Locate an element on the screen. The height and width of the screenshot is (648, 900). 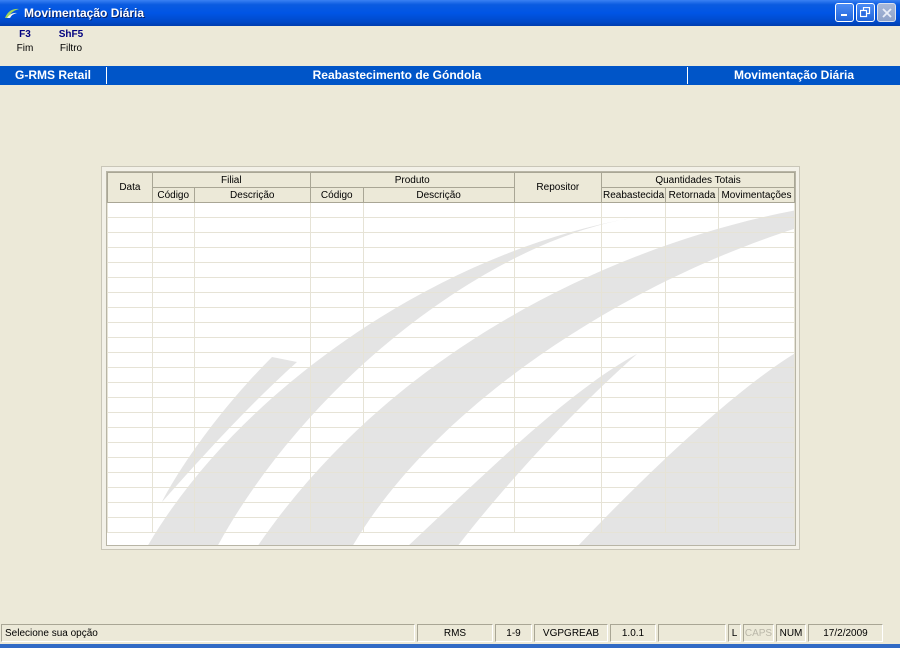
fkey-shf5-filtro: ShF5 Filtro is located at coordinates (71, 42).